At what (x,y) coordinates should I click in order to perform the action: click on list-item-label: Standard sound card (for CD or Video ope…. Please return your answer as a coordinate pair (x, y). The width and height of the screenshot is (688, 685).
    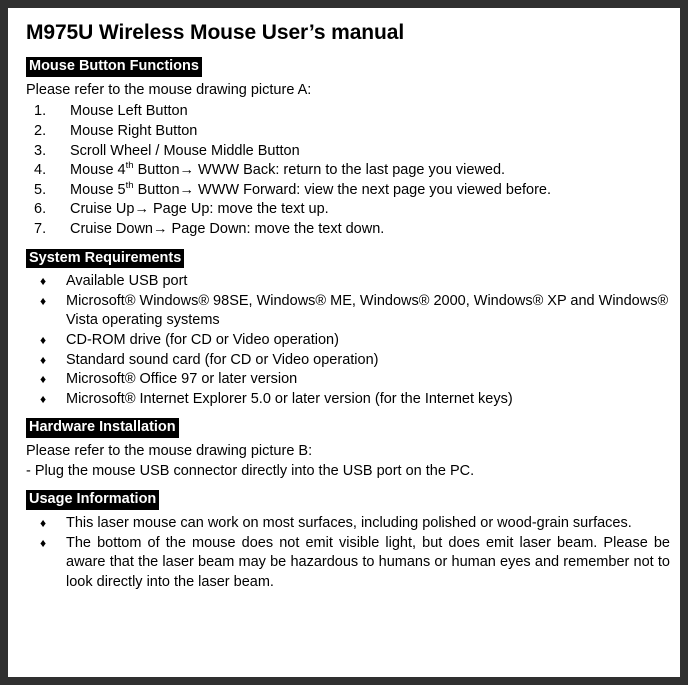
    Looking at the image, I should click on (222, 359).